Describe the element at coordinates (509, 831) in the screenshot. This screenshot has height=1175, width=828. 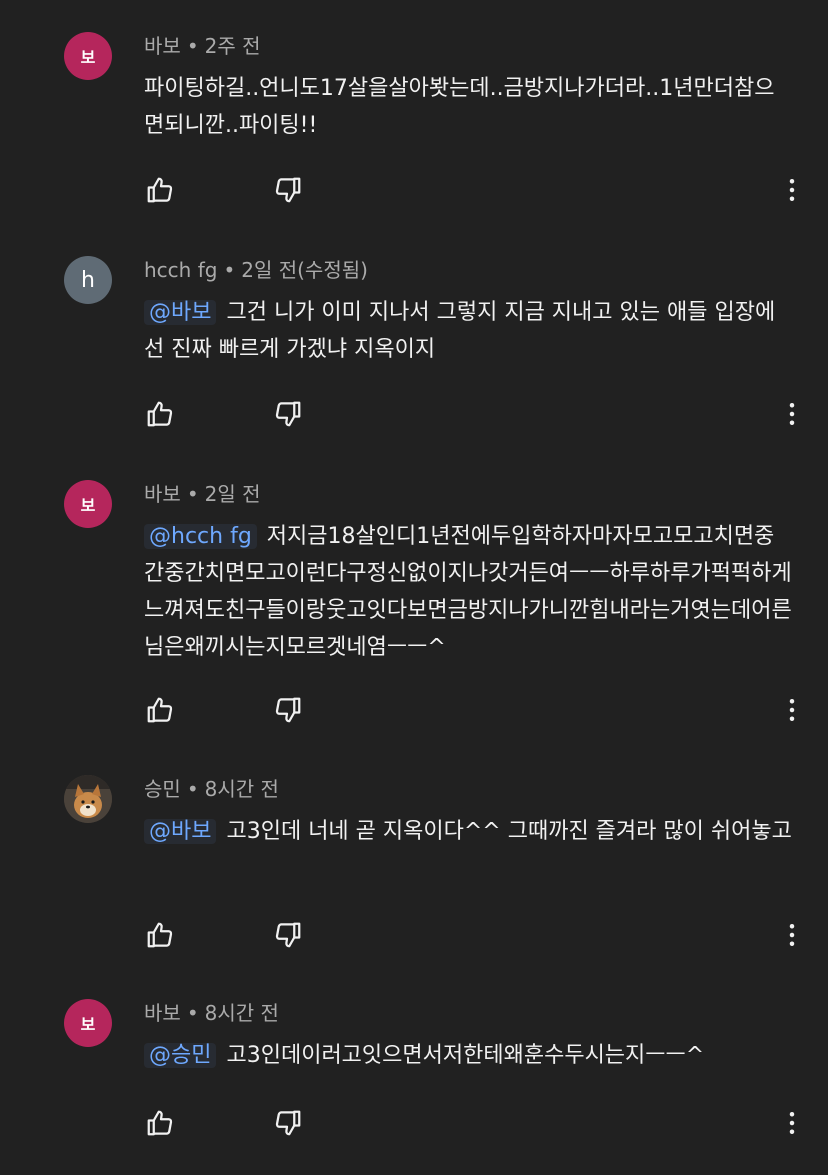
I see `comment-body: 고3인데 너네 곧 지옥이다^^ 그때까진 즐겨라 많이 쉬어놓고` at that location.